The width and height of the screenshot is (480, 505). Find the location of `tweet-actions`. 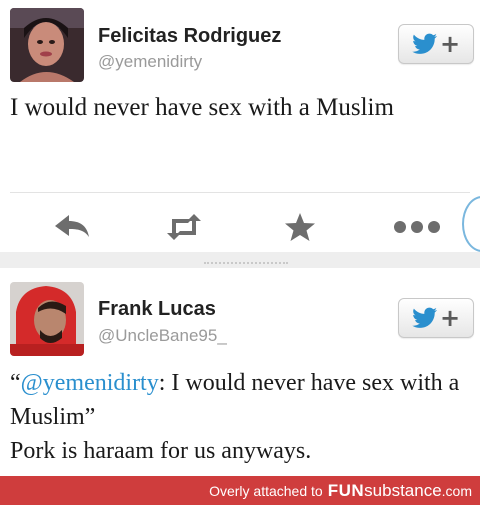

tweet-actions is located at coordinates (240, 225).